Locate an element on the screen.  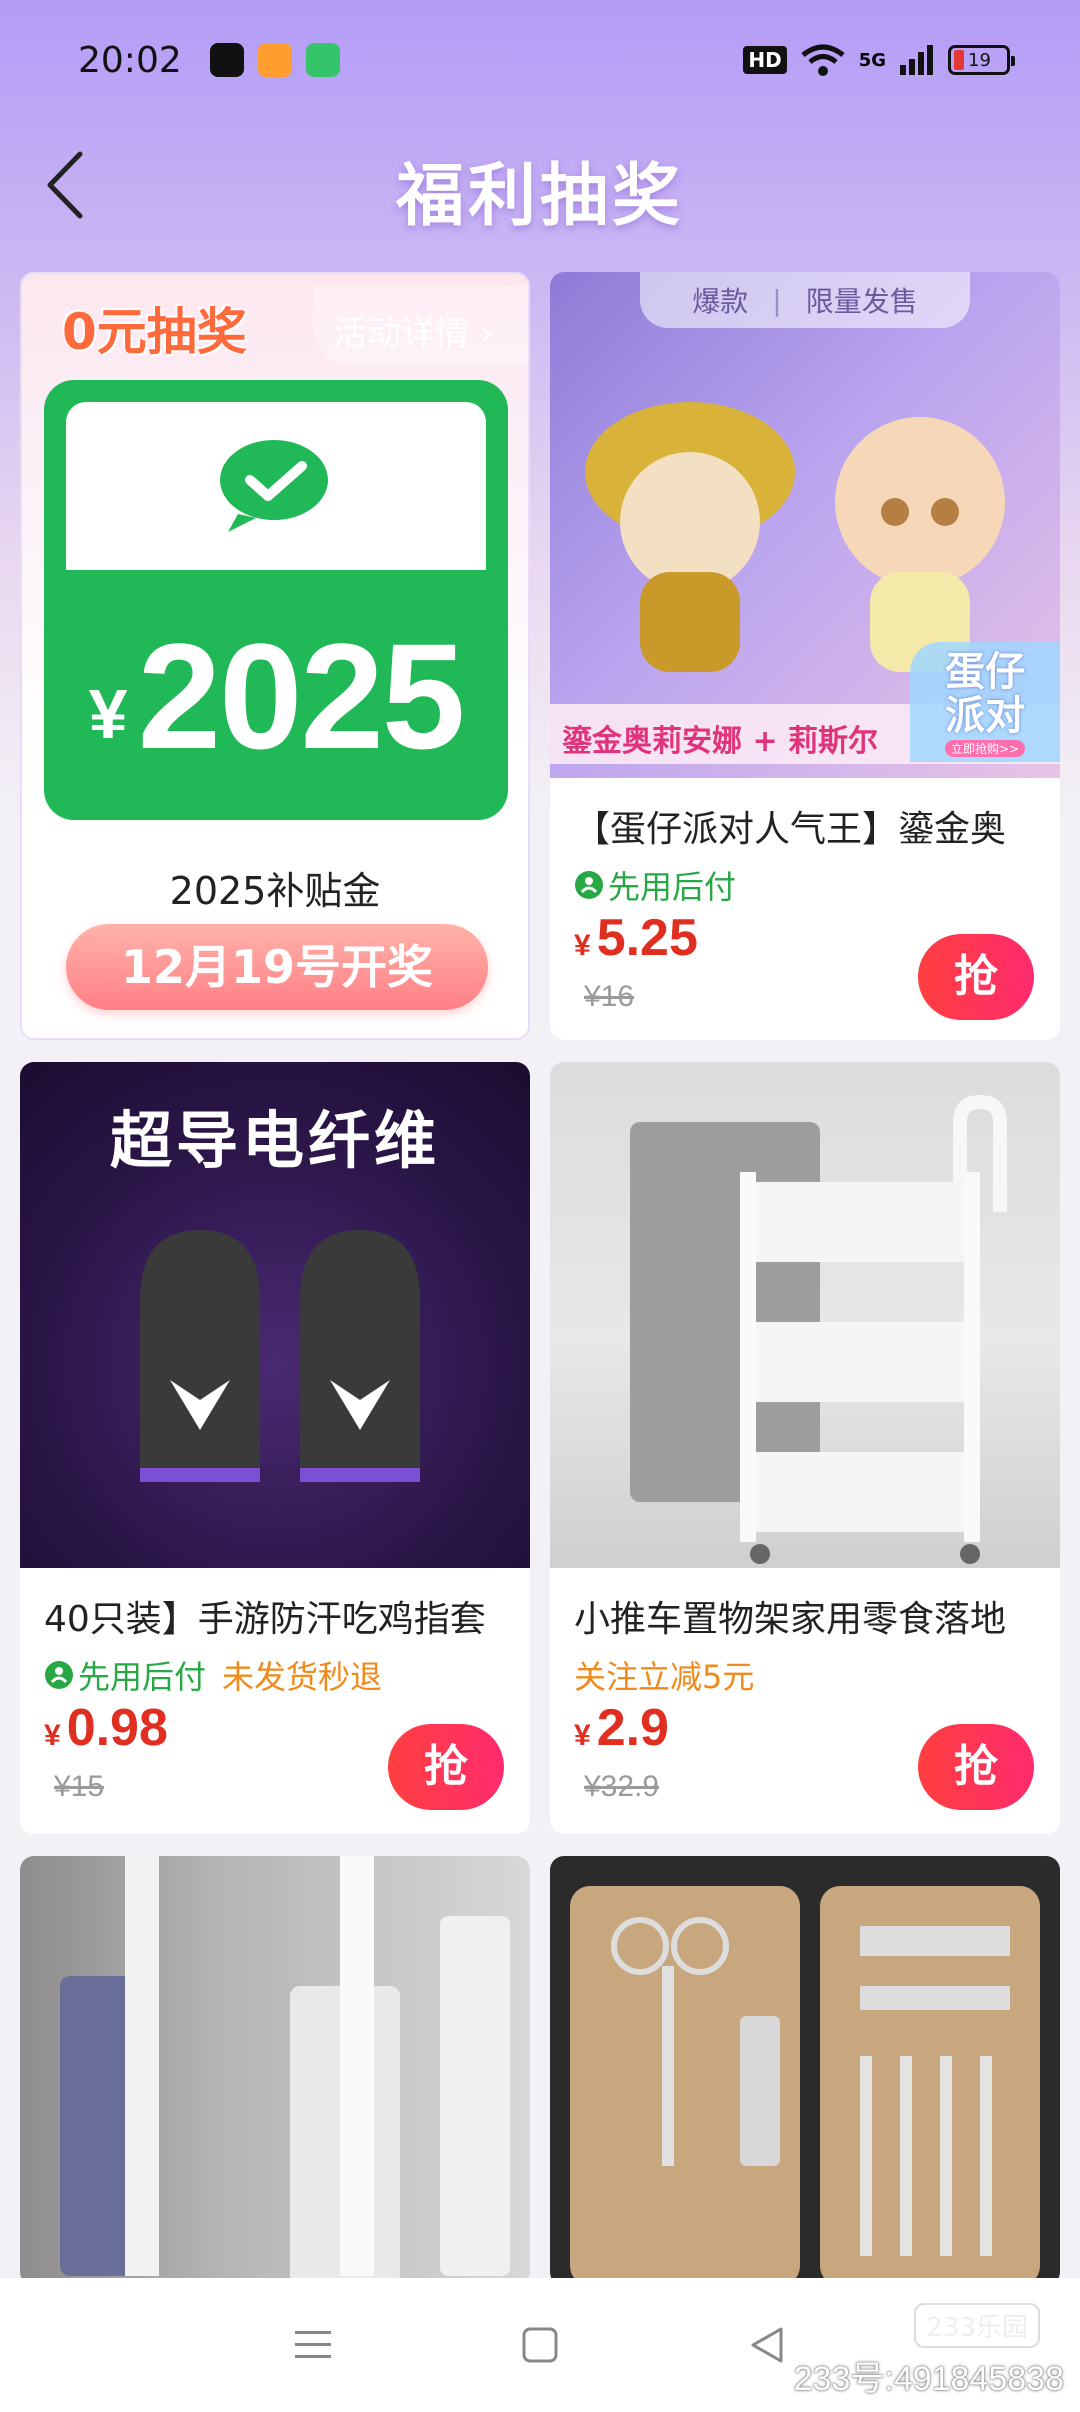
discount-tag: 关注立减5元 is located at coordinates (664, 1677).